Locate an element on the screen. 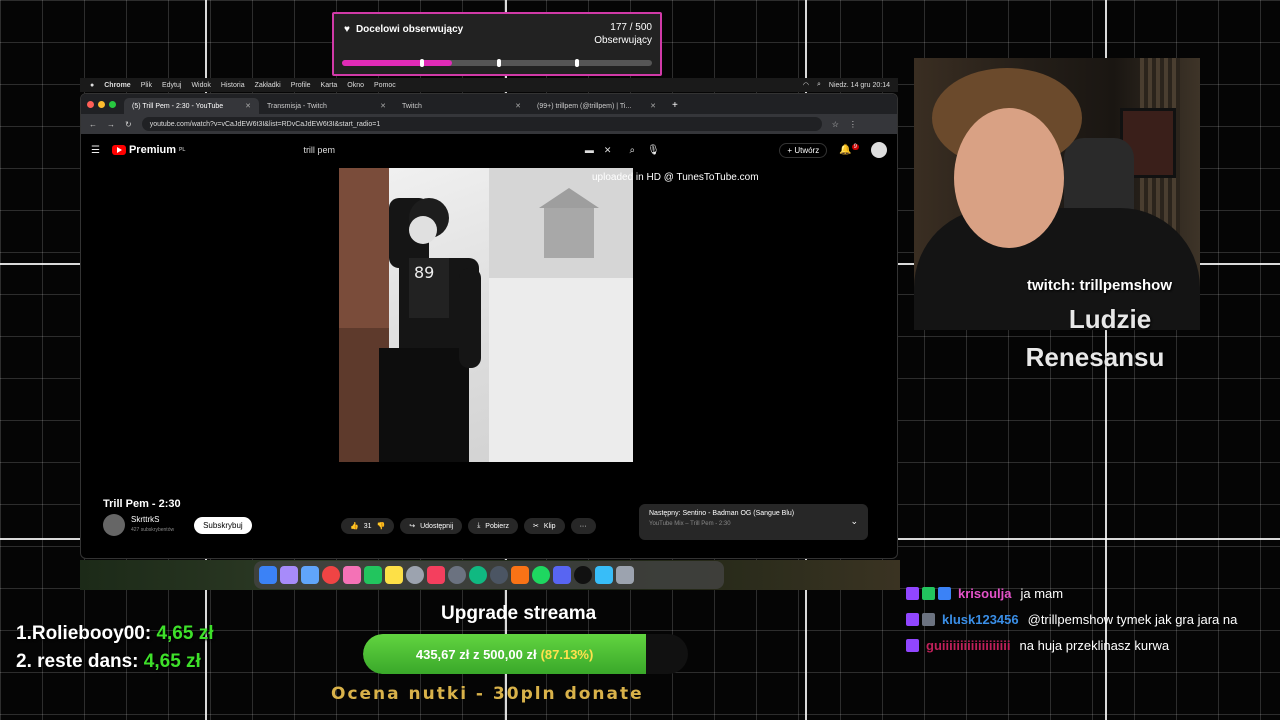 Image resolution: width=1280 pixels, height=720 pixels. apple-icon: ● is located at coordinates (92, 85).